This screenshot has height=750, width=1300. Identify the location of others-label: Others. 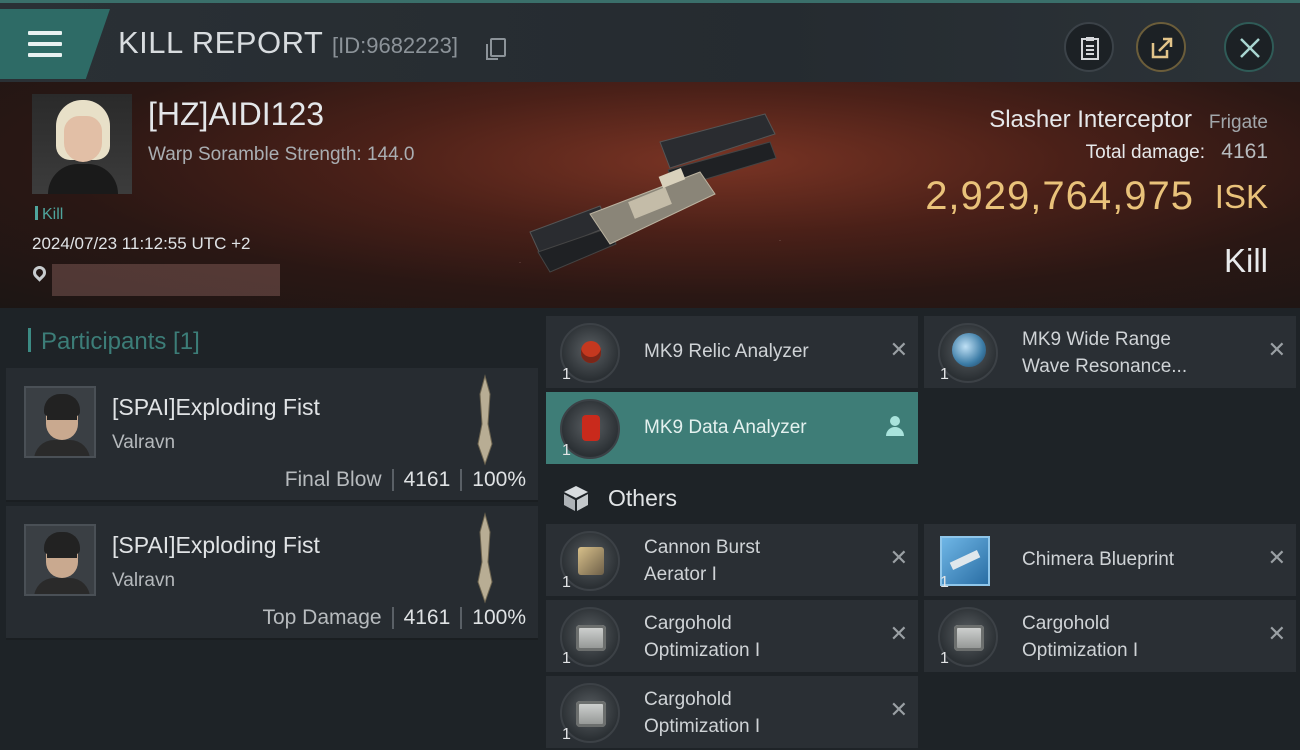
(643, 497).